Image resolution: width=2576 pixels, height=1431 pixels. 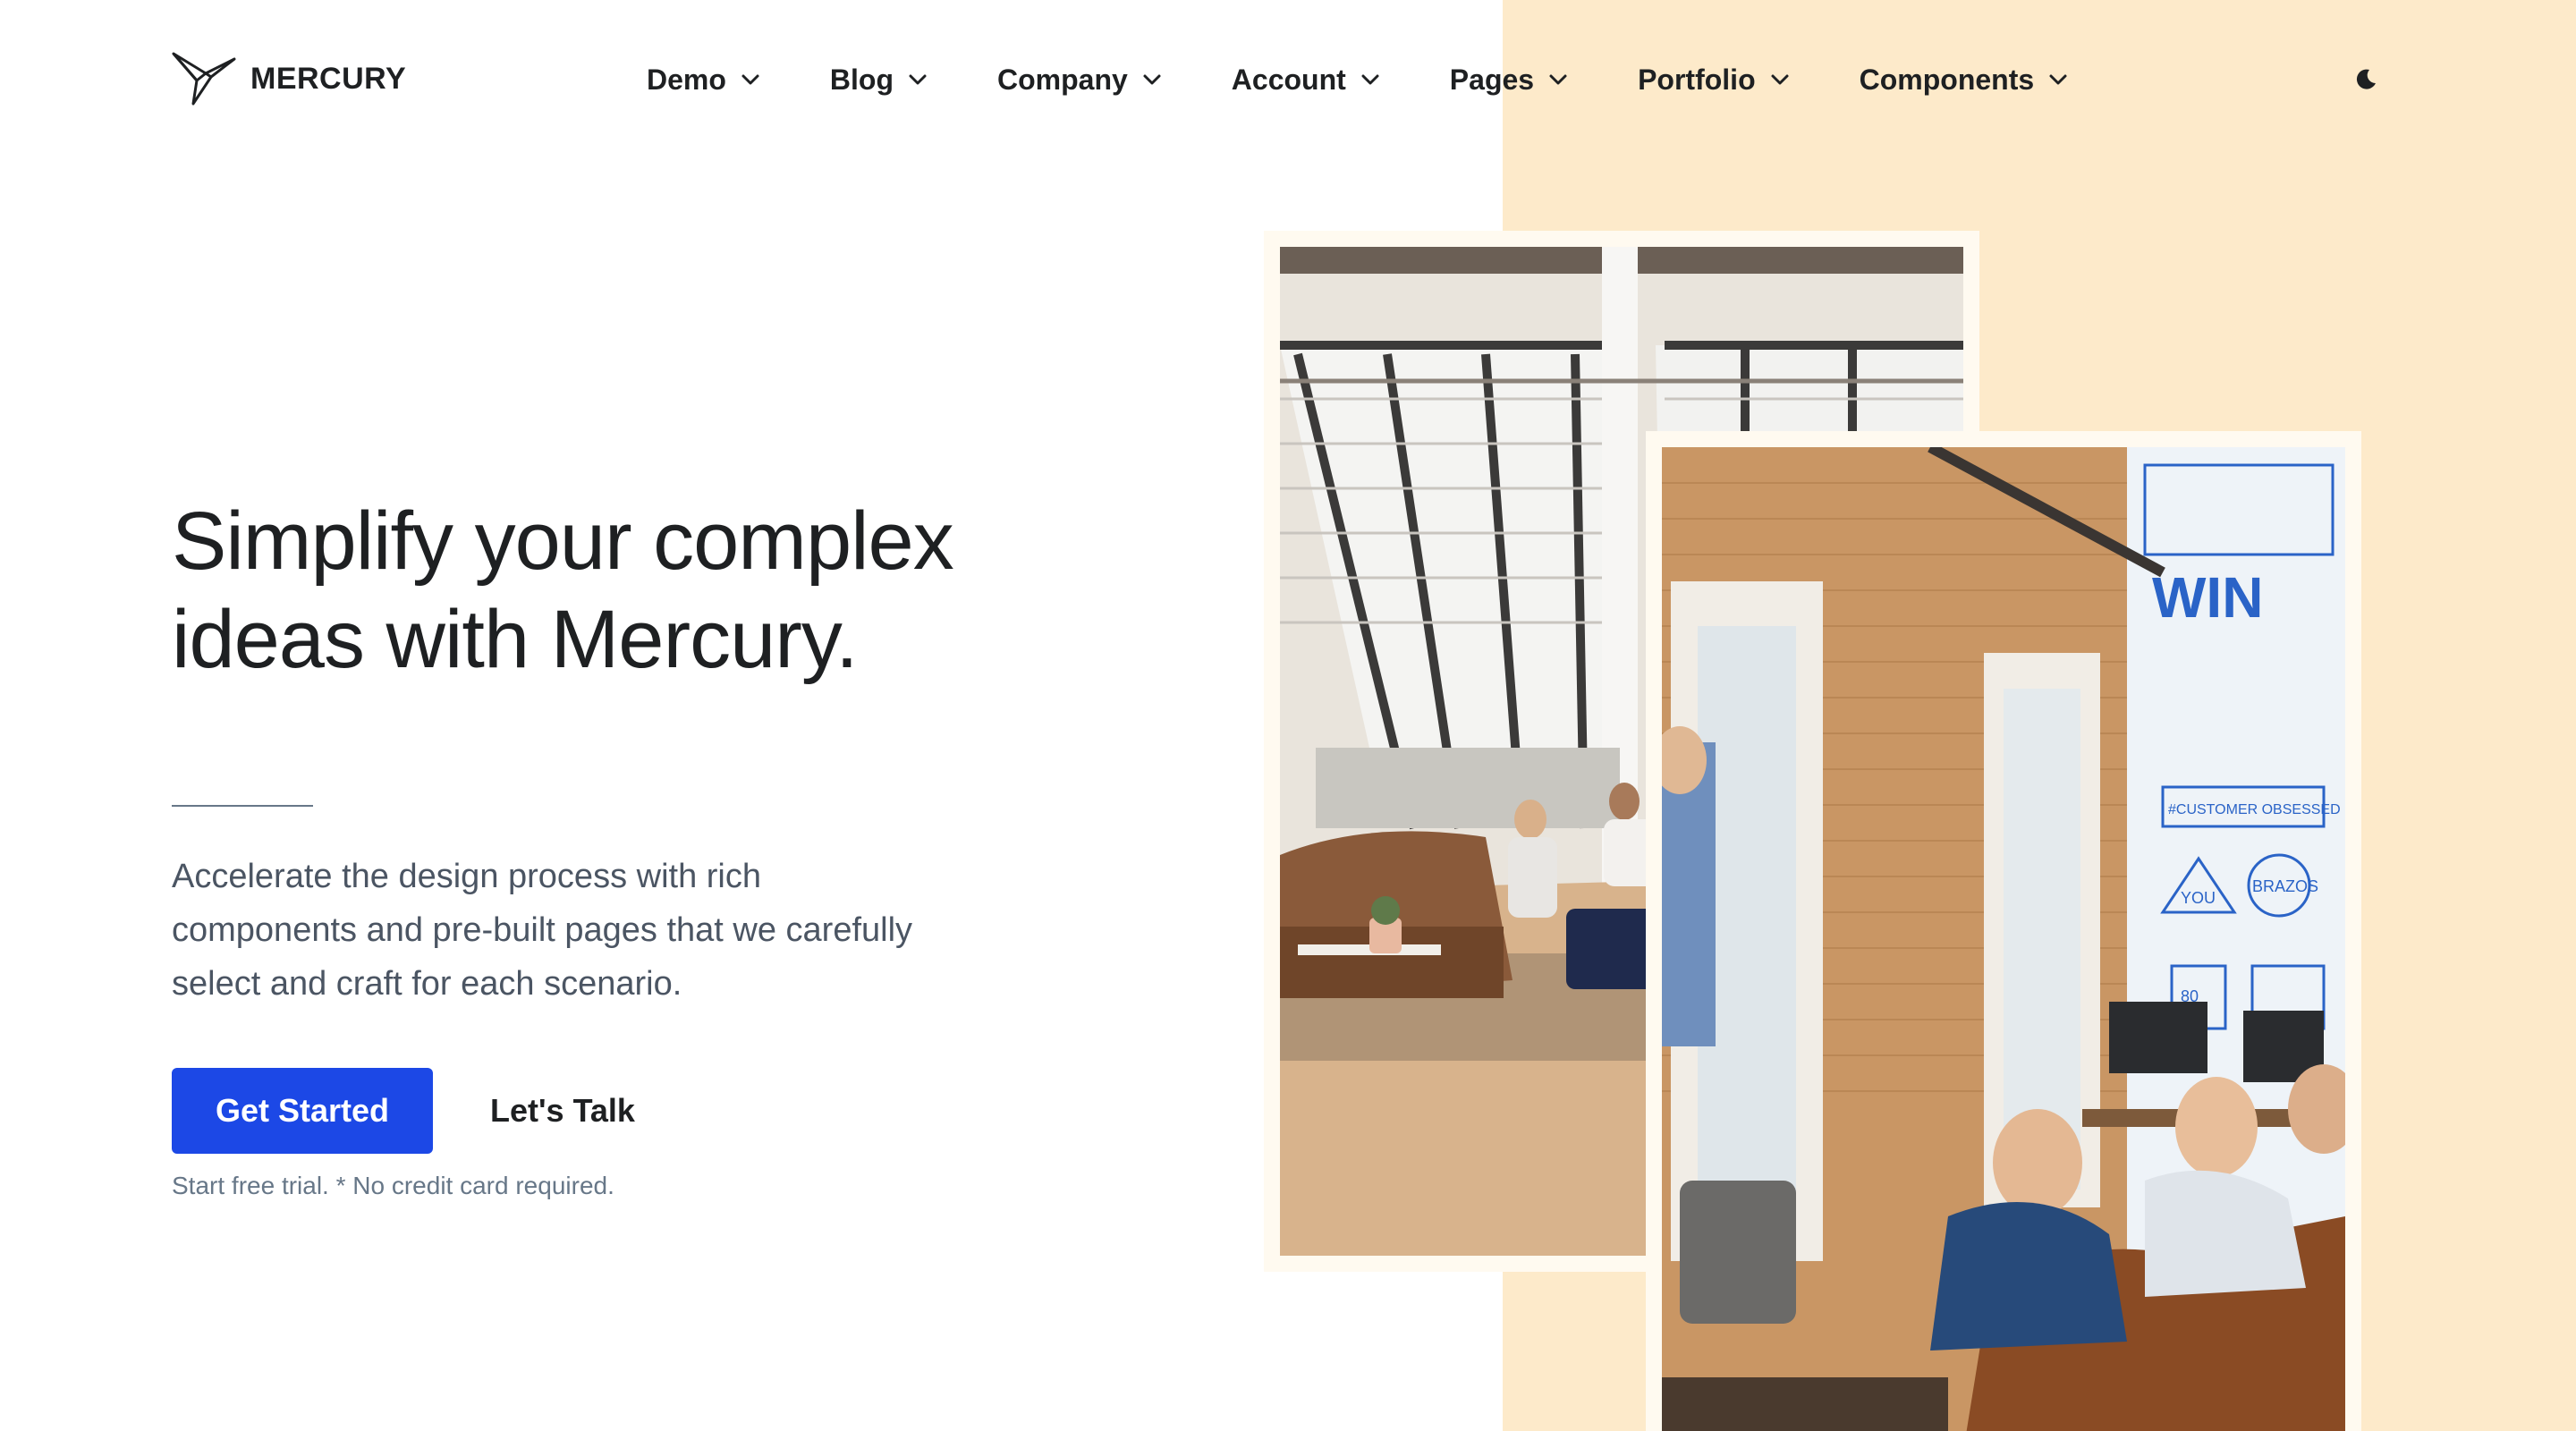 I want to click on nav-item-label: Components, so click(x=1947, y=80).